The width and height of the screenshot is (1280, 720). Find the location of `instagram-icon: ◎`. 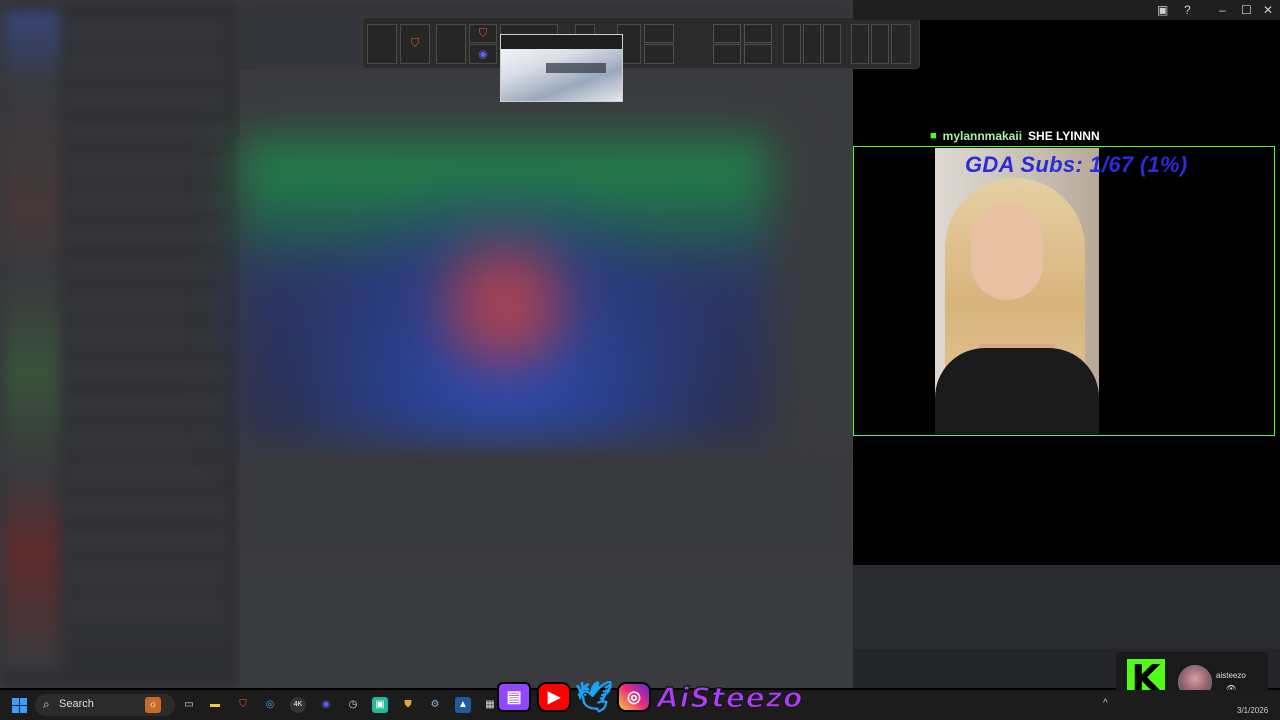

instagram-icon: ◎ is located at coordinates (634, 697).